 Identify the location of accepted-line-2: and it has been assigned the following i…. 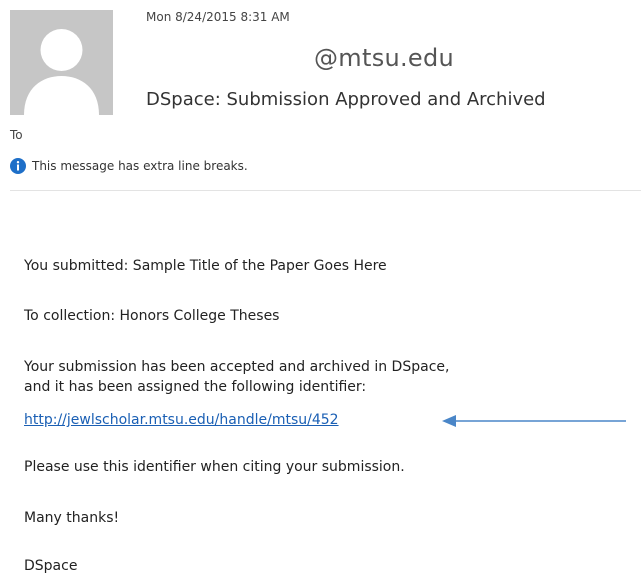
(195, 387).